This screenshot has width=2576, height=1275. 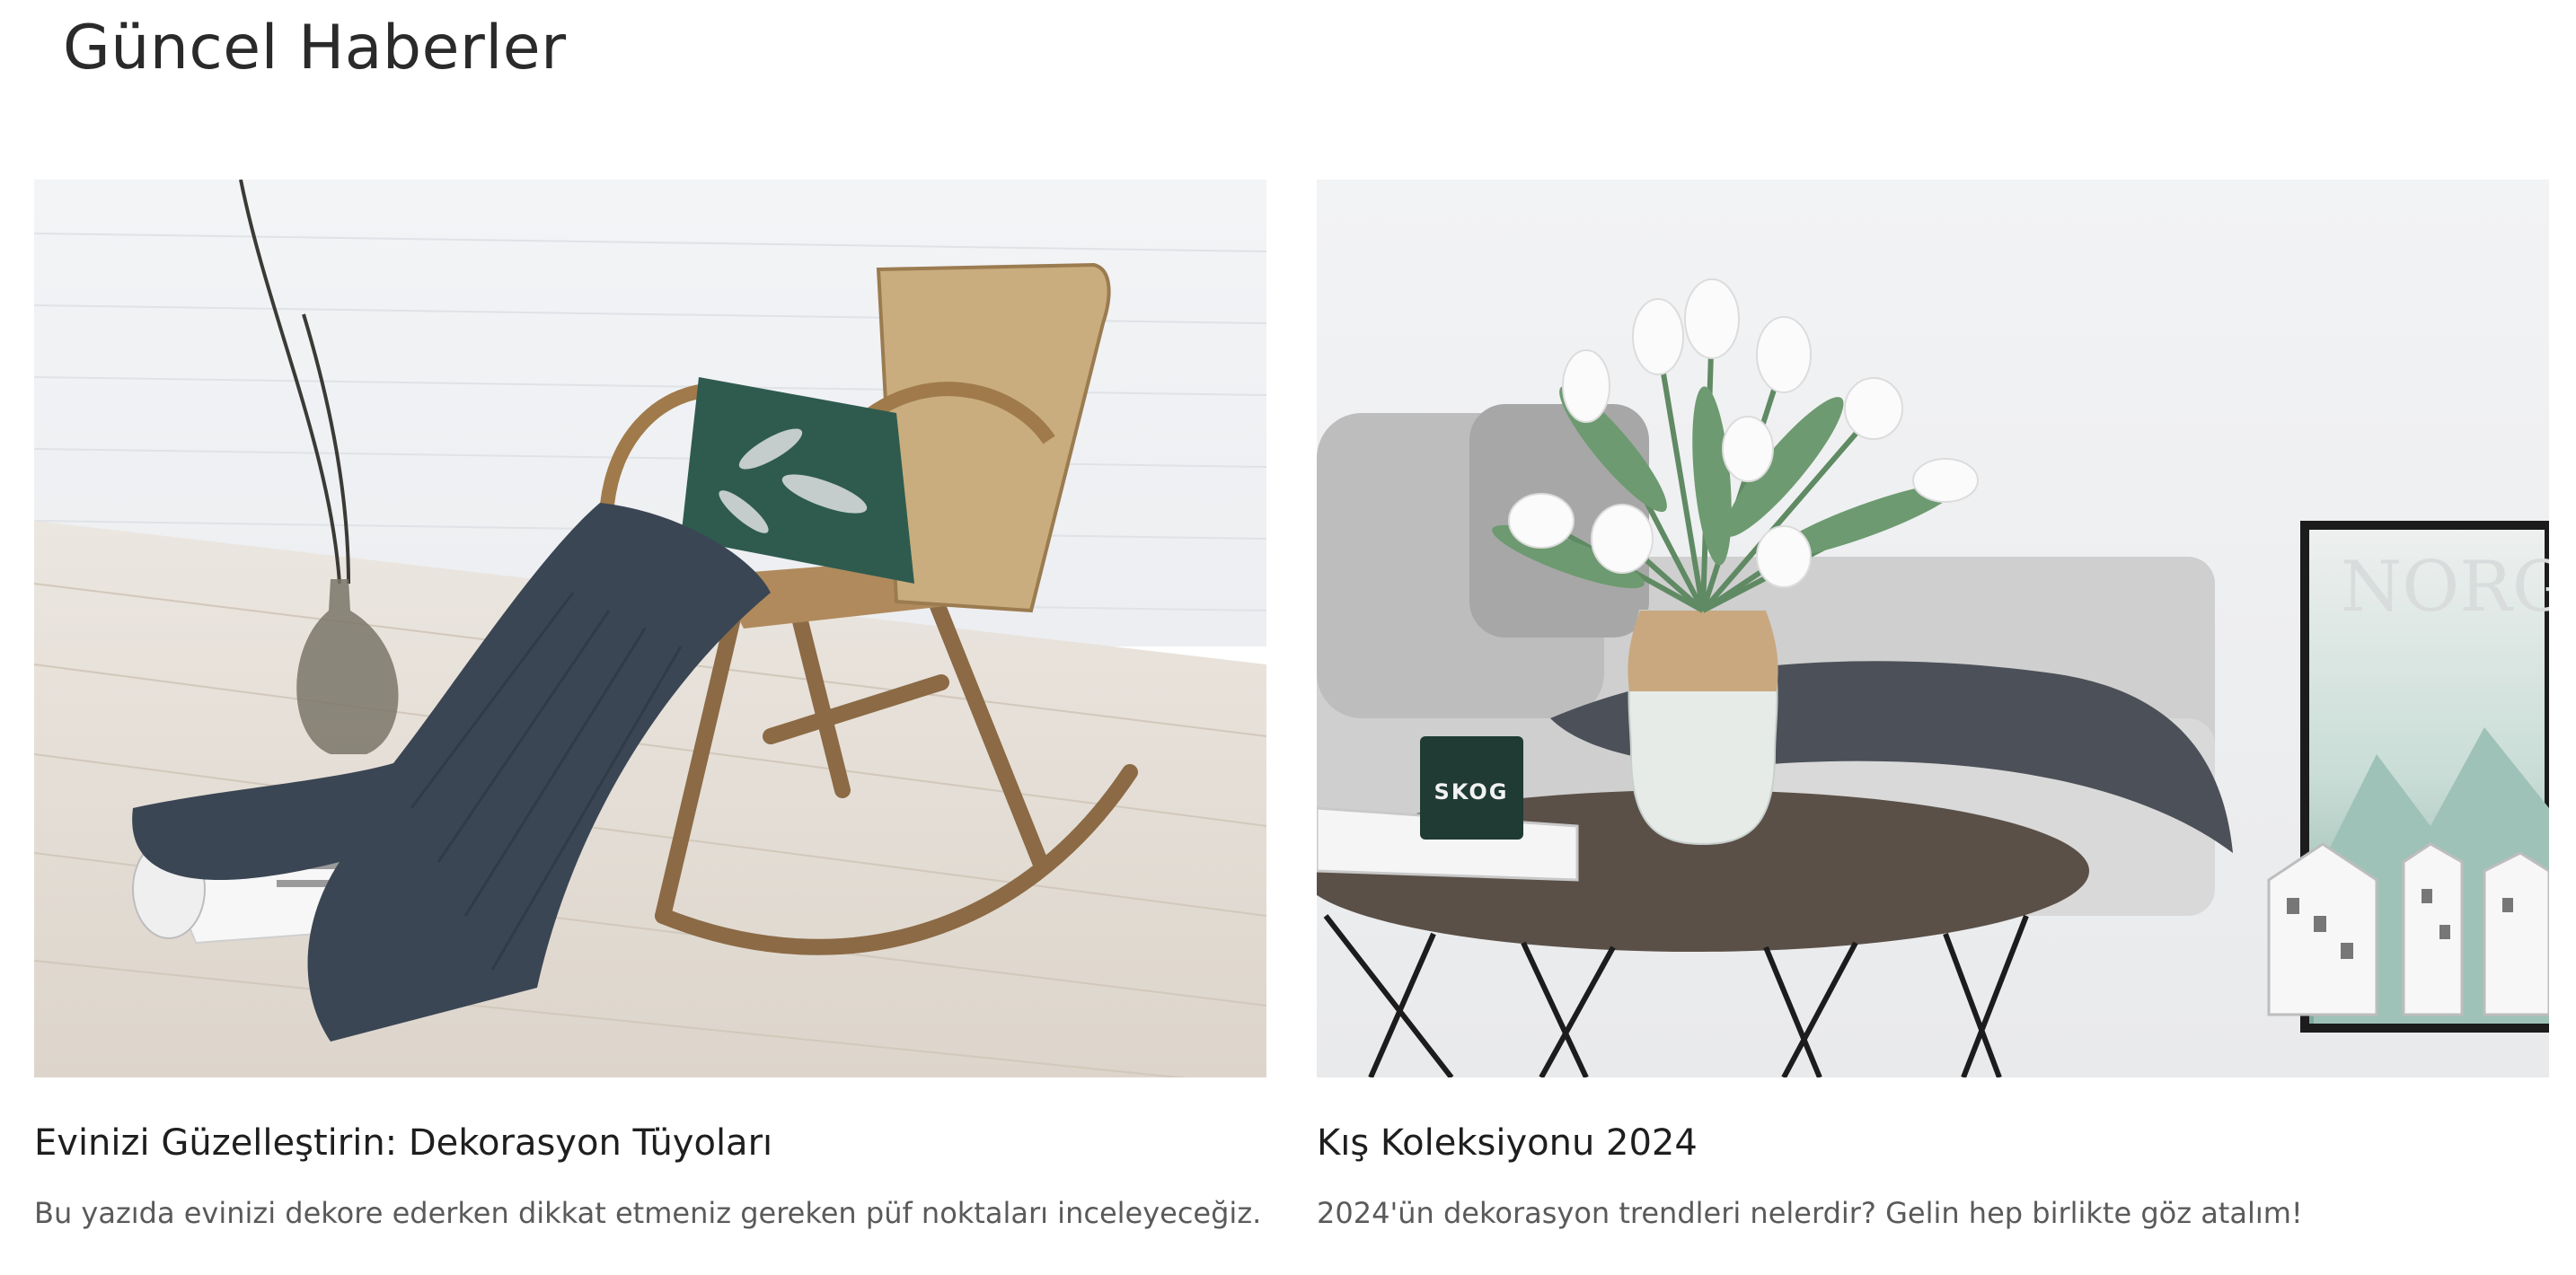 What do you see at coordinates (1471, 792) in the screenshot?
I see `candle-label: SKOG` at bounding box center [1471, 792].